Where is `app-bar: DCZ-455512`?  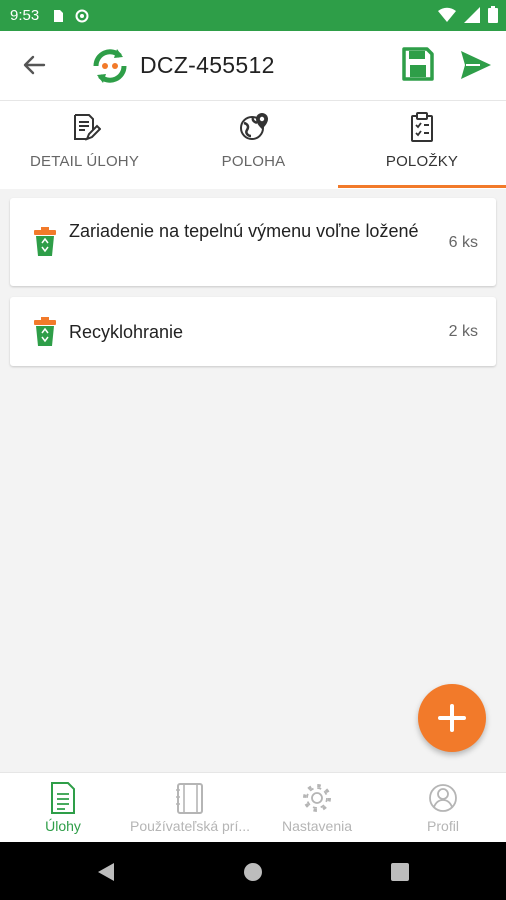 app-bar: DCZ-455512 is located at coordinates (253, 66).